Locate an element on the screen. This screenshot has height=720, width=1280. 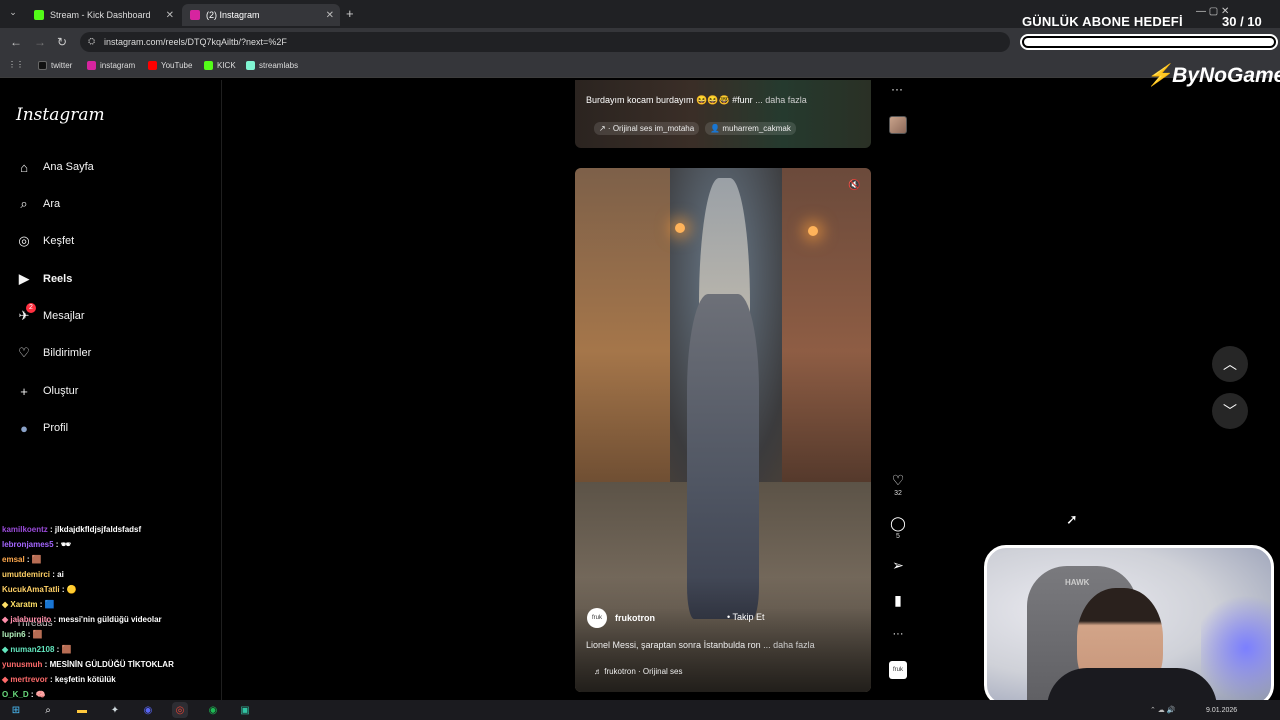
tab-label: Stream - Kick Dashboard is located at coordinates (100, 15).